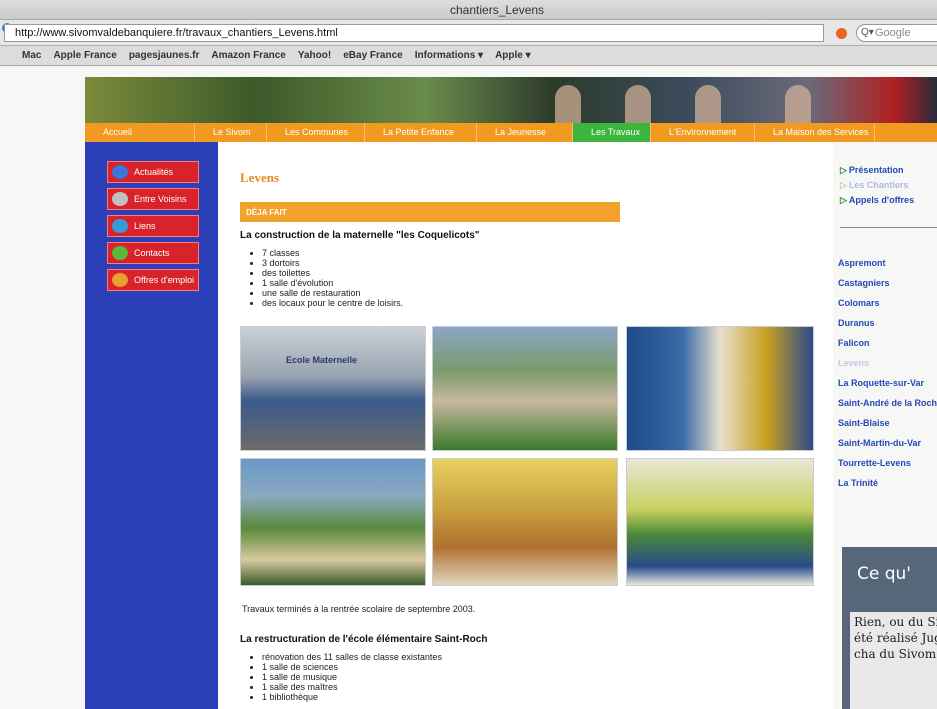 Image resolution: width=937 pixels, height=709 pixels. Describe the element at coordinates (231, 132) in the screenshot. I see `nav-item-le-sivom: Le Sivom` at that location.